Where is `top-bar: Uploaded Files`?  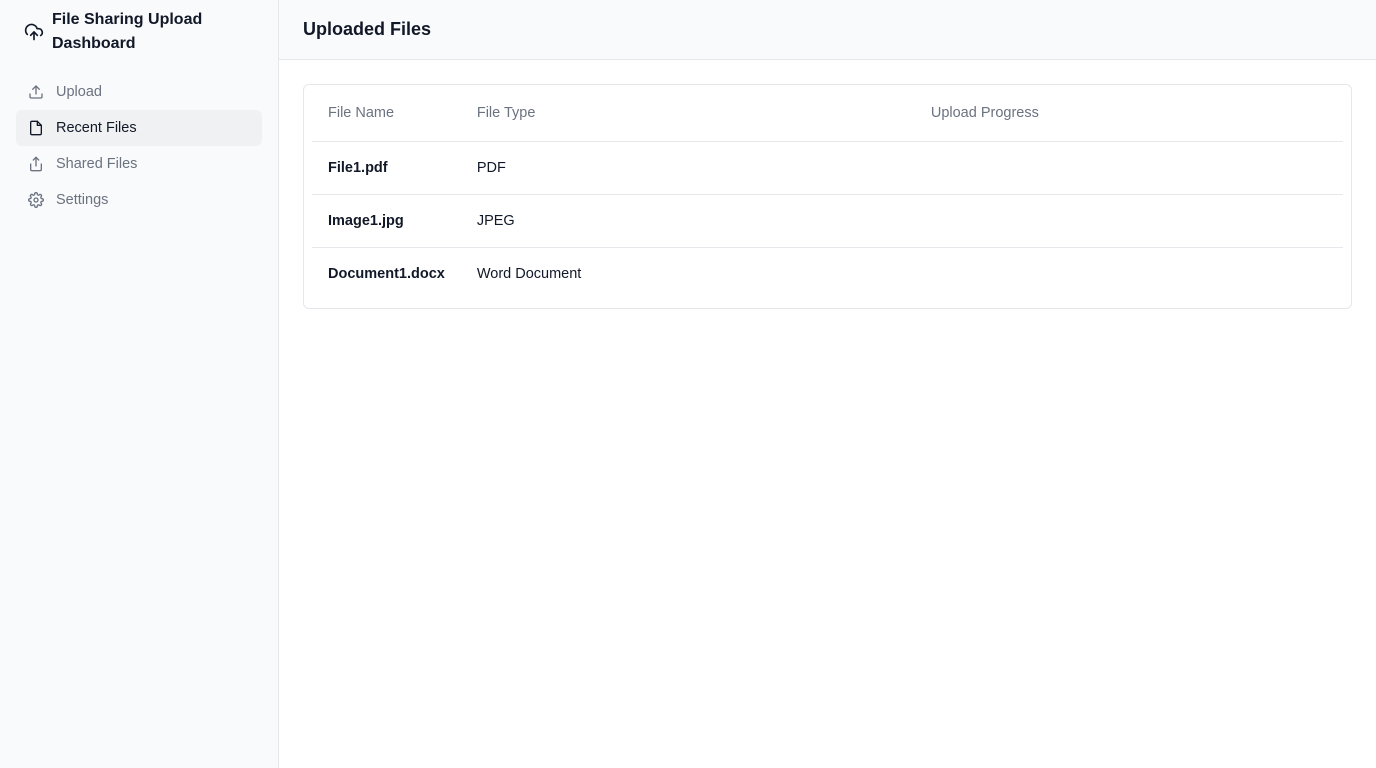 top-bar: Uploaded Files is located at coordinates (827, 30).